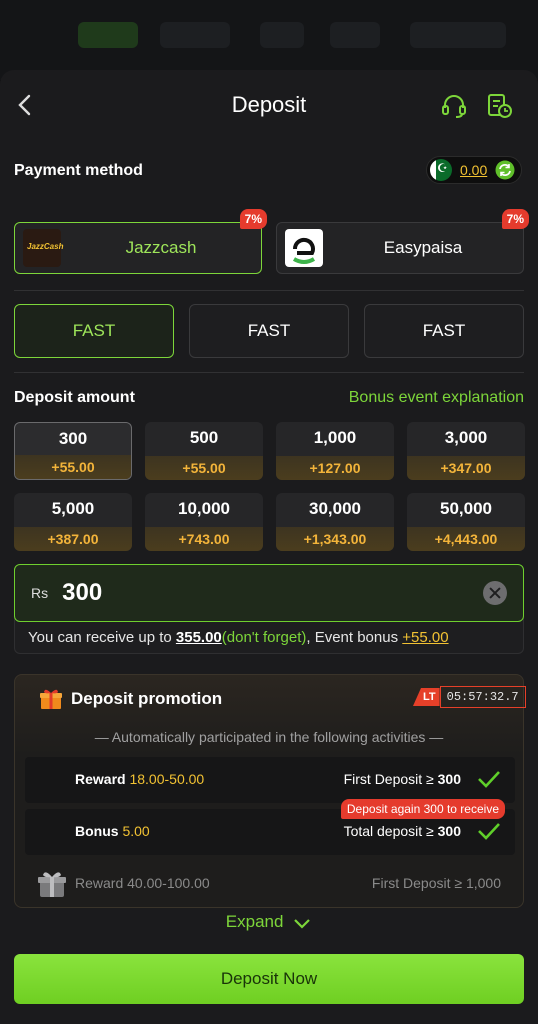  Describe the element at coordinates (73, 522) in the screenshot. I see `amount-option: 5,000 +387.00` at that location.